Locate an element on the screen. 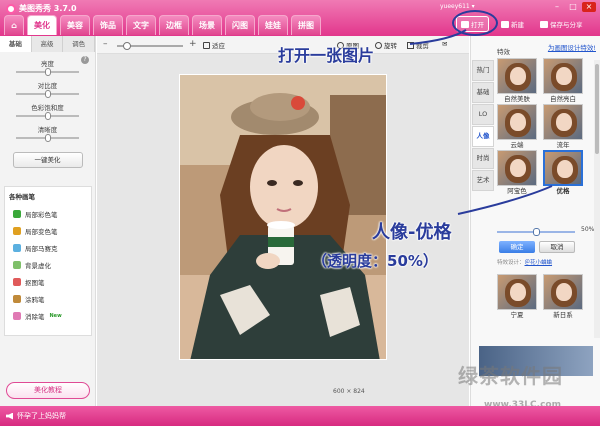 The width and height of the screenshot is (600, 426). status-bar: 怀孕了上妈妈帮 is located at coordinates (300, 416).